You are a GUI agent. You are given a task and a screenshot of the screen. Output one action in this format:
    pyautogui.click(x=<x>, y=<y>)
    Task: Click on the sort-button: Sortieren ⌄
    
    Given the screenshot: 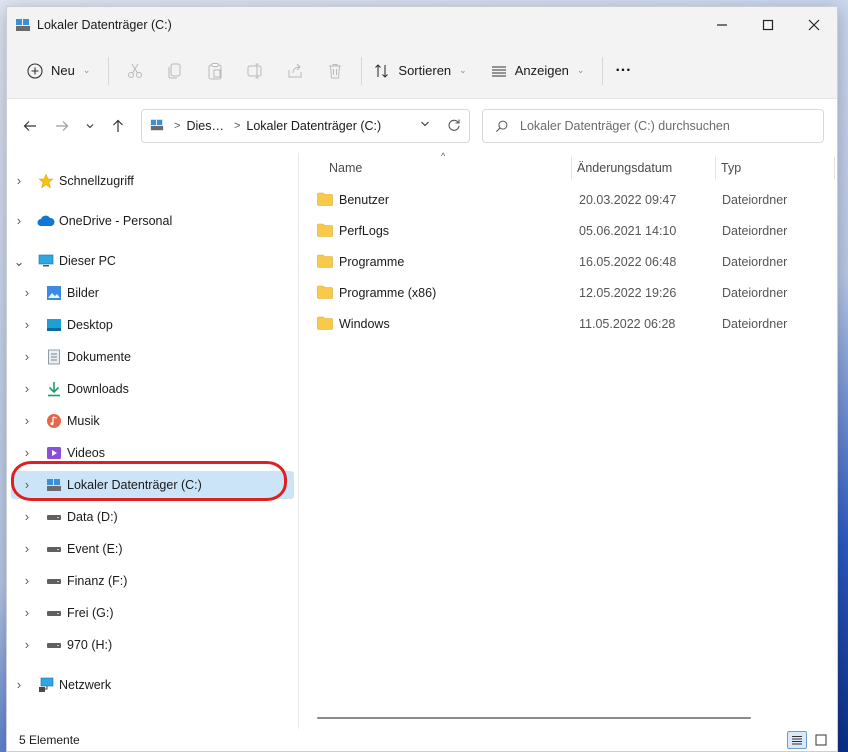 What is the action you would take?
    pyautogui.click(x=420, y=71)
    